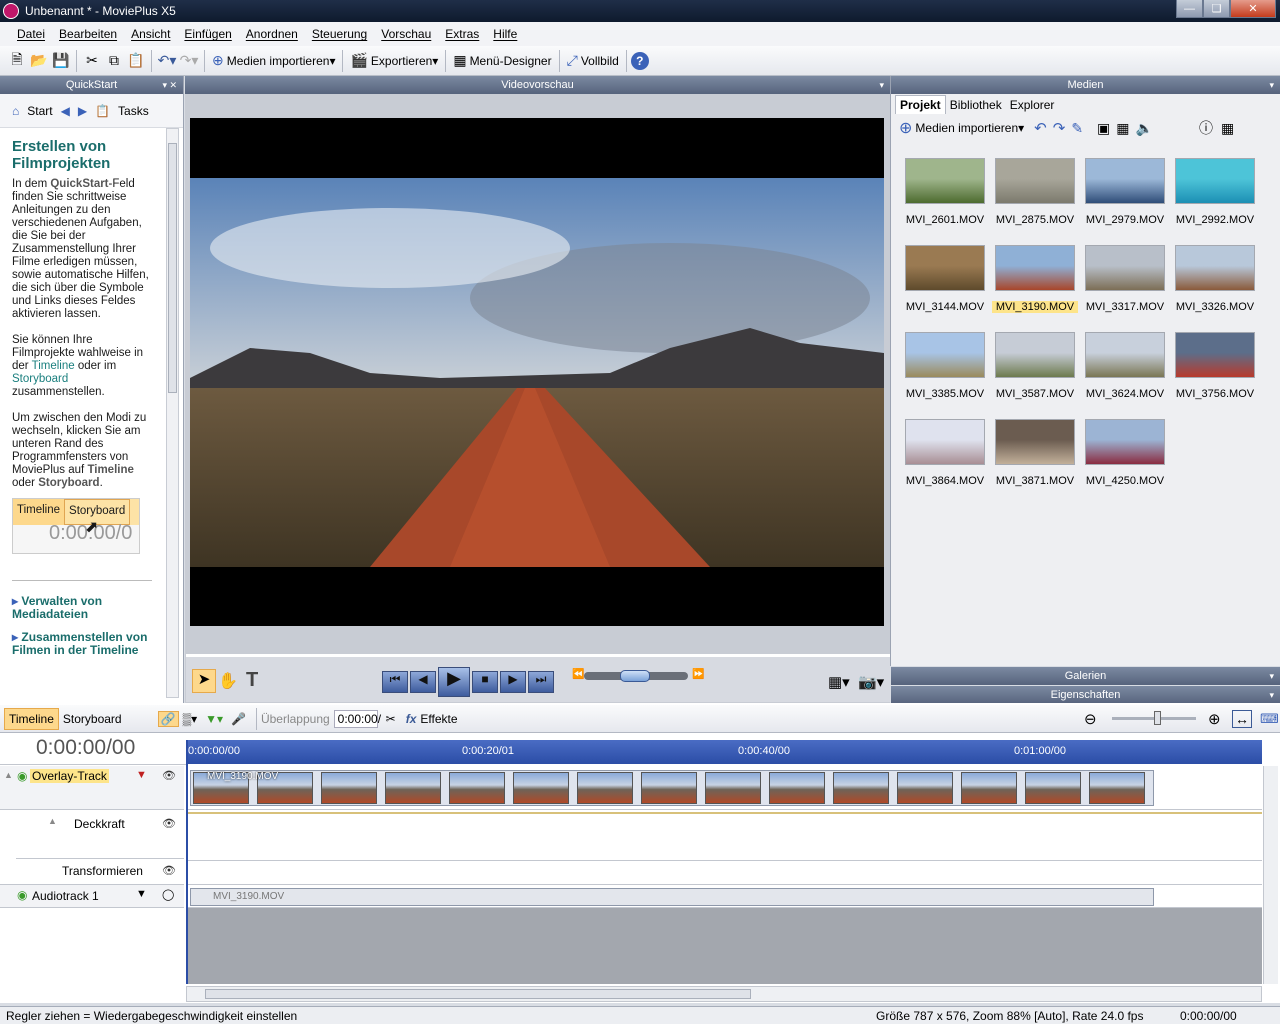 The image size is (1280, 1024). I want to click on display-options-icon: ▦▾, so click(839, 682).